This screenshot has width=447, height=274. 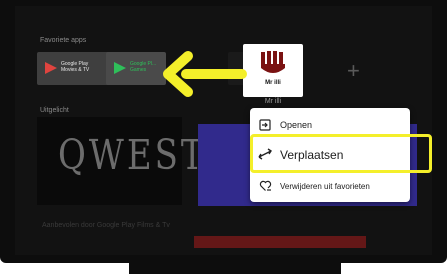 I want to click on favorites-title: Favoriete apps, so click(x=63, y=40).